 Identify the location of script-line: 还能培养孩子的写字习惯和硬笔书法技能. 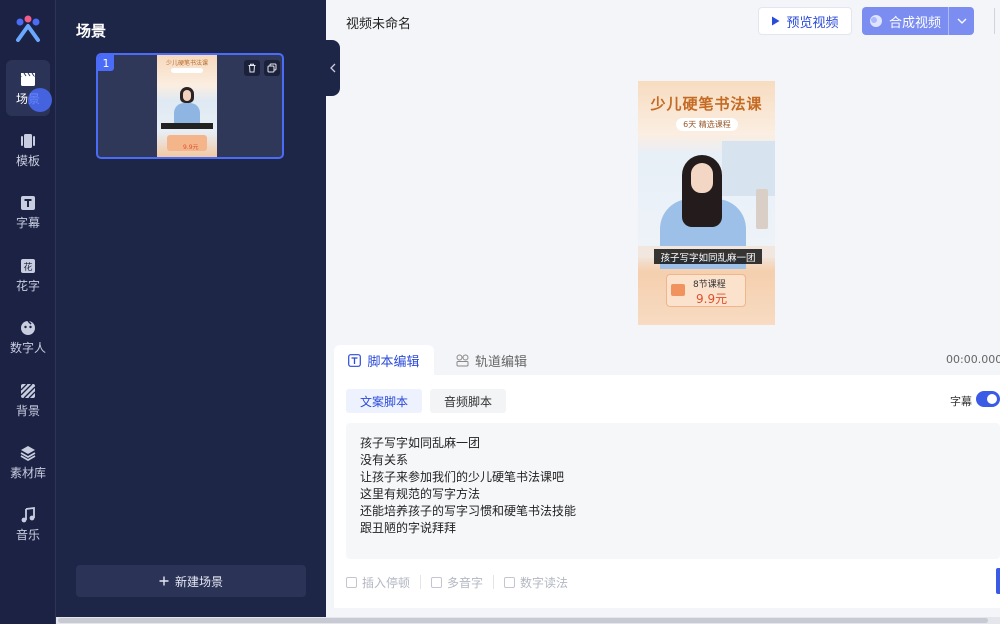
(468, 511).